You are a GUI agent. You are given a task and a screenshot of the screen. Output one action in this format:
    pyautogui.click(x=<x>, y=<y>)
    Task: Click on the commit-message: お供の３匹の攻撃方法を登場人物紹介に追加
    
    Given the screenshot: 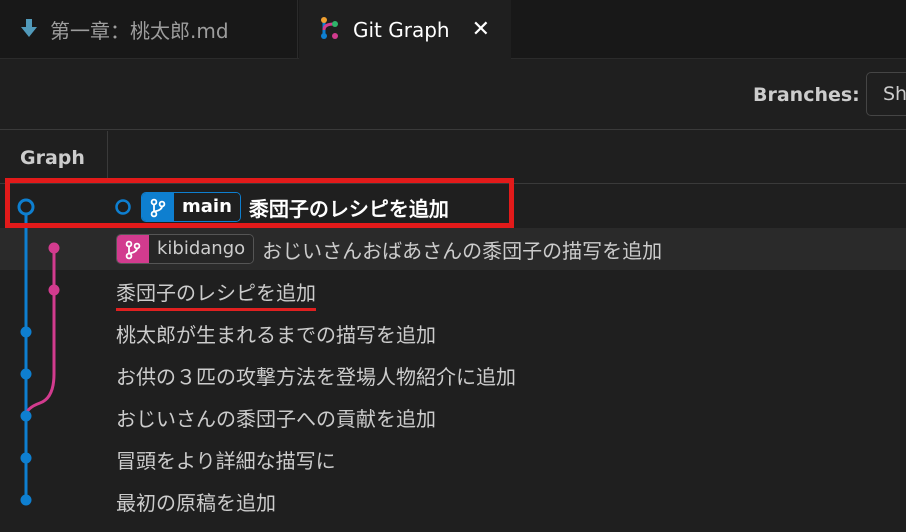 What is the action you would take?
    pyautogui.click(x=316, y=376)
    